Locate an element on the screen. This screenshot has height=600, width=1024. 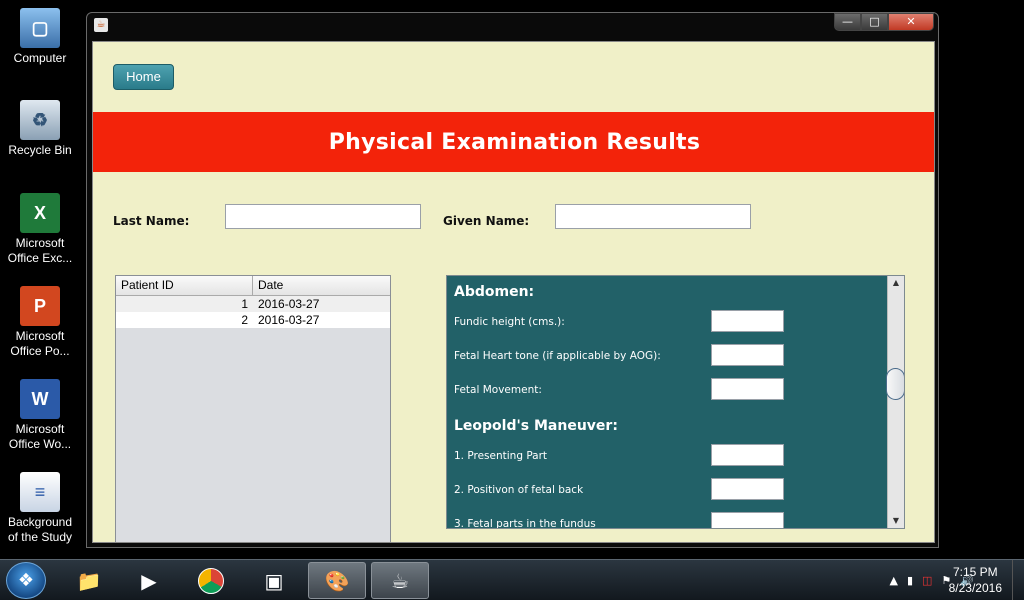
powerpoint-icon: P is located at coordinates (40, 306).